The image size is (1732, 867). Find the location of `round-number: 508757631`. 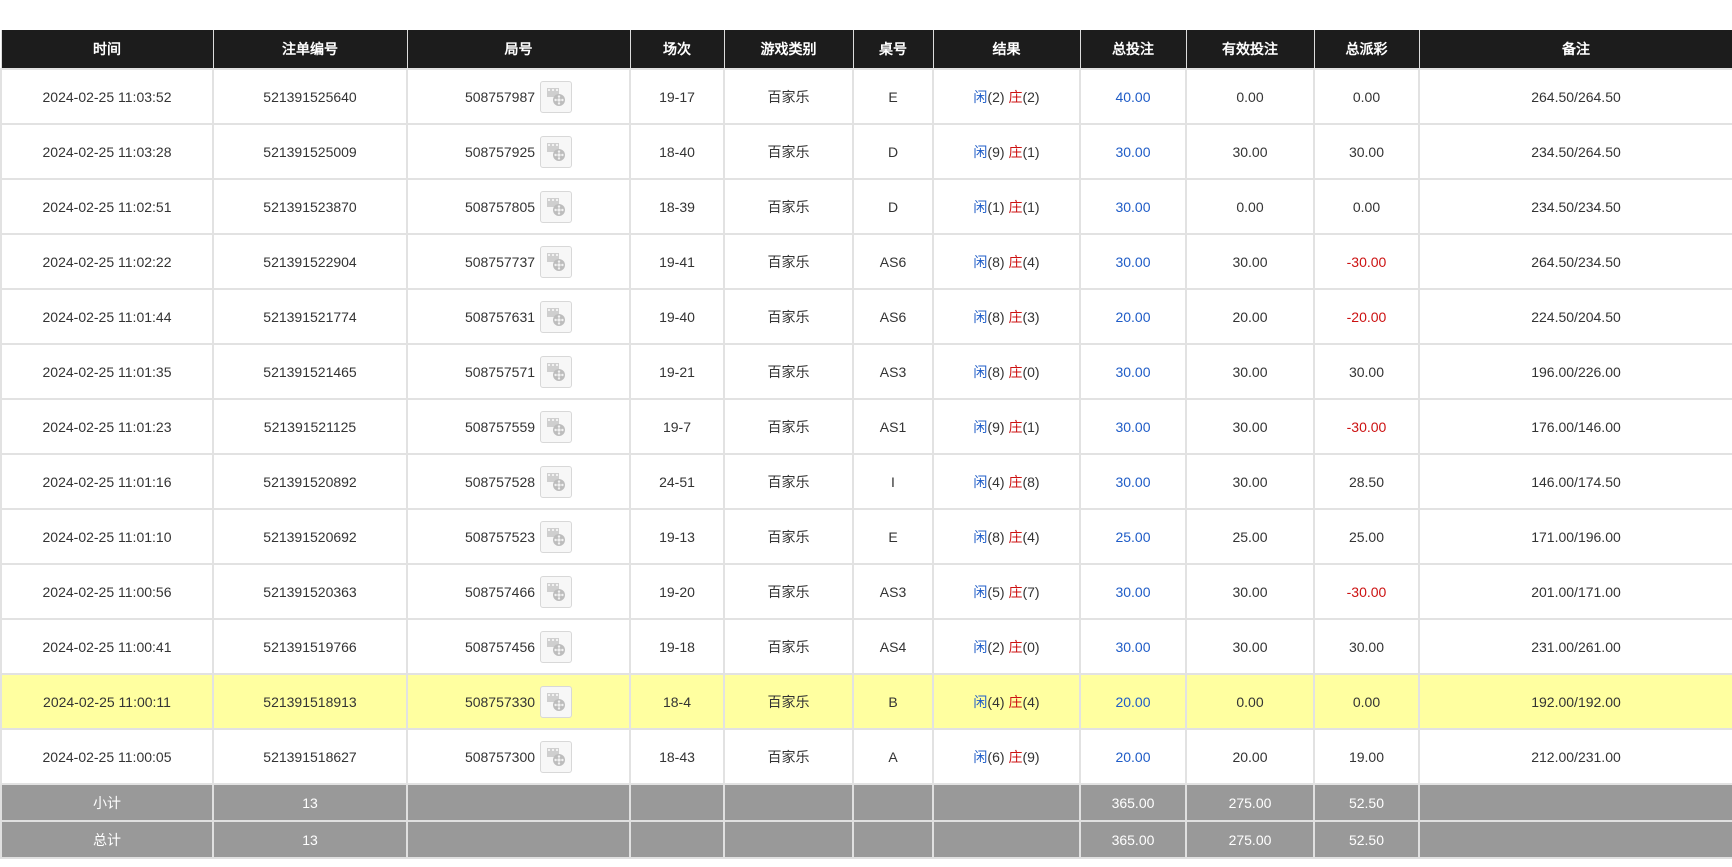

round-number: 508757631 is located at coordinates (500, 316).